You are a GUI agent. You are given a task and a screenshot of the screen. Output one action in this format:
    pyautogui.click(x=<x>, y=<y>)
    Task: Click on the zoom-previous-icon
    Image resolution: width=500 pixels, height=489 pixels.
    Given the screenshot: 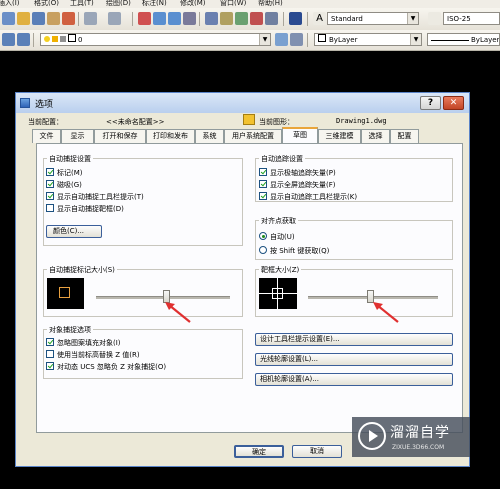 What is the action you would take?
    pyautogui.click(x=189, y=18)
    